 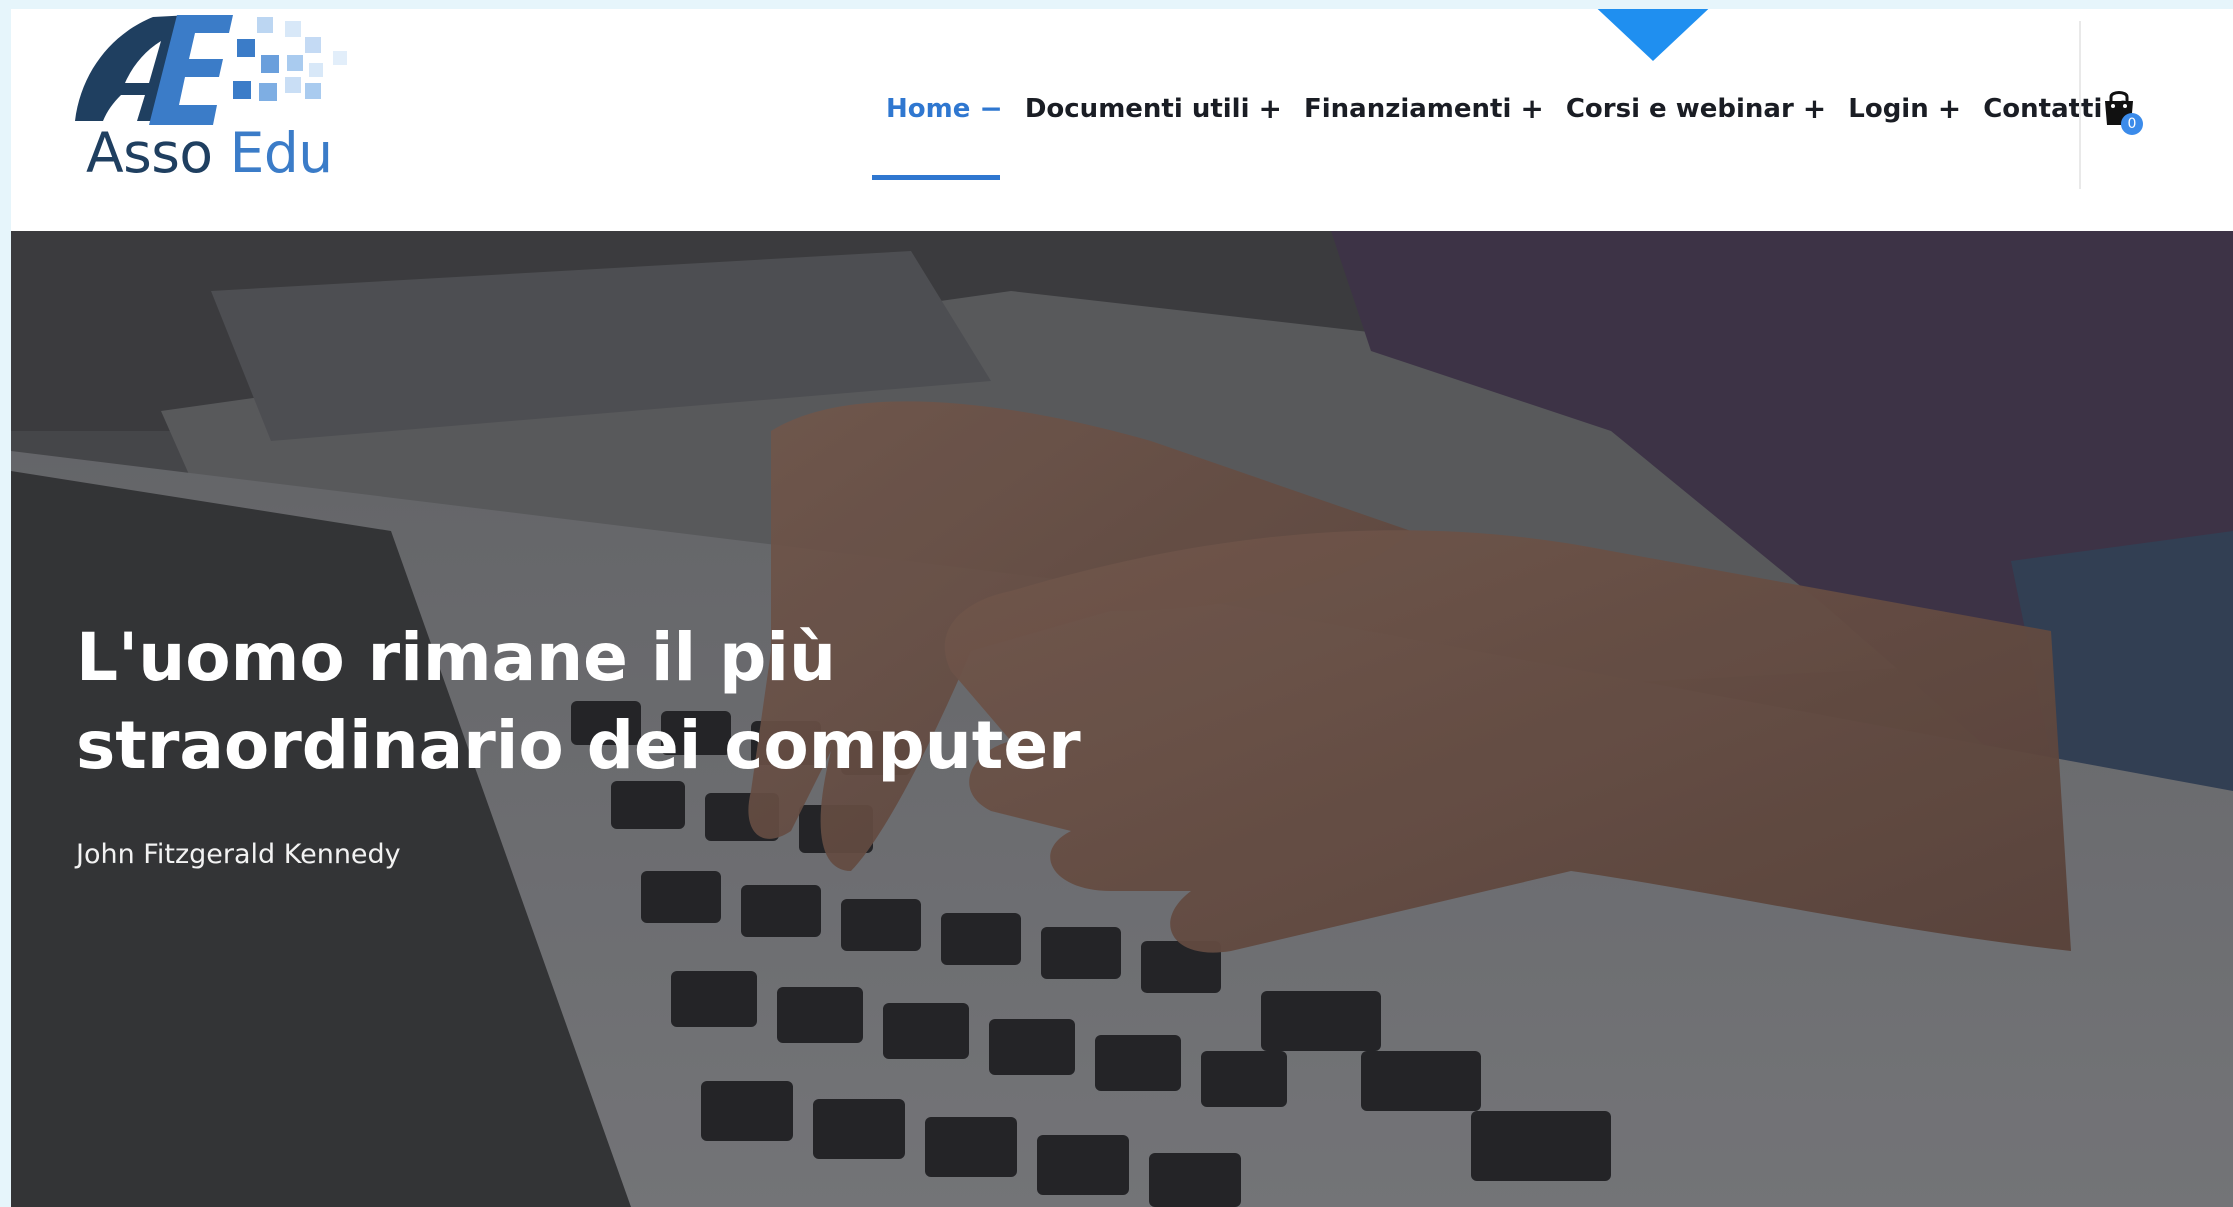 I want to click on nav-label-home: Home, so click(x=928, y=109).